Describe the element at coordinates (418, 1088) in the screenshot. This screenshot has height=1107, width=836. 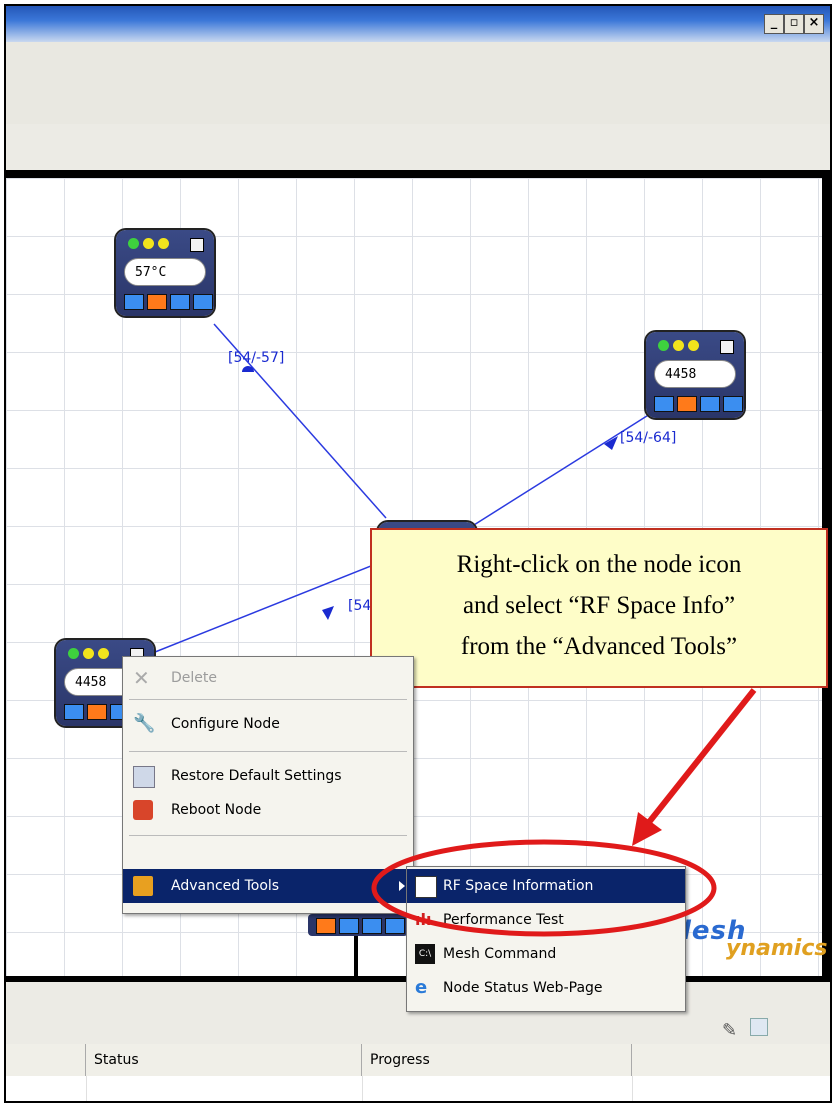
I see `table-row` at that location.